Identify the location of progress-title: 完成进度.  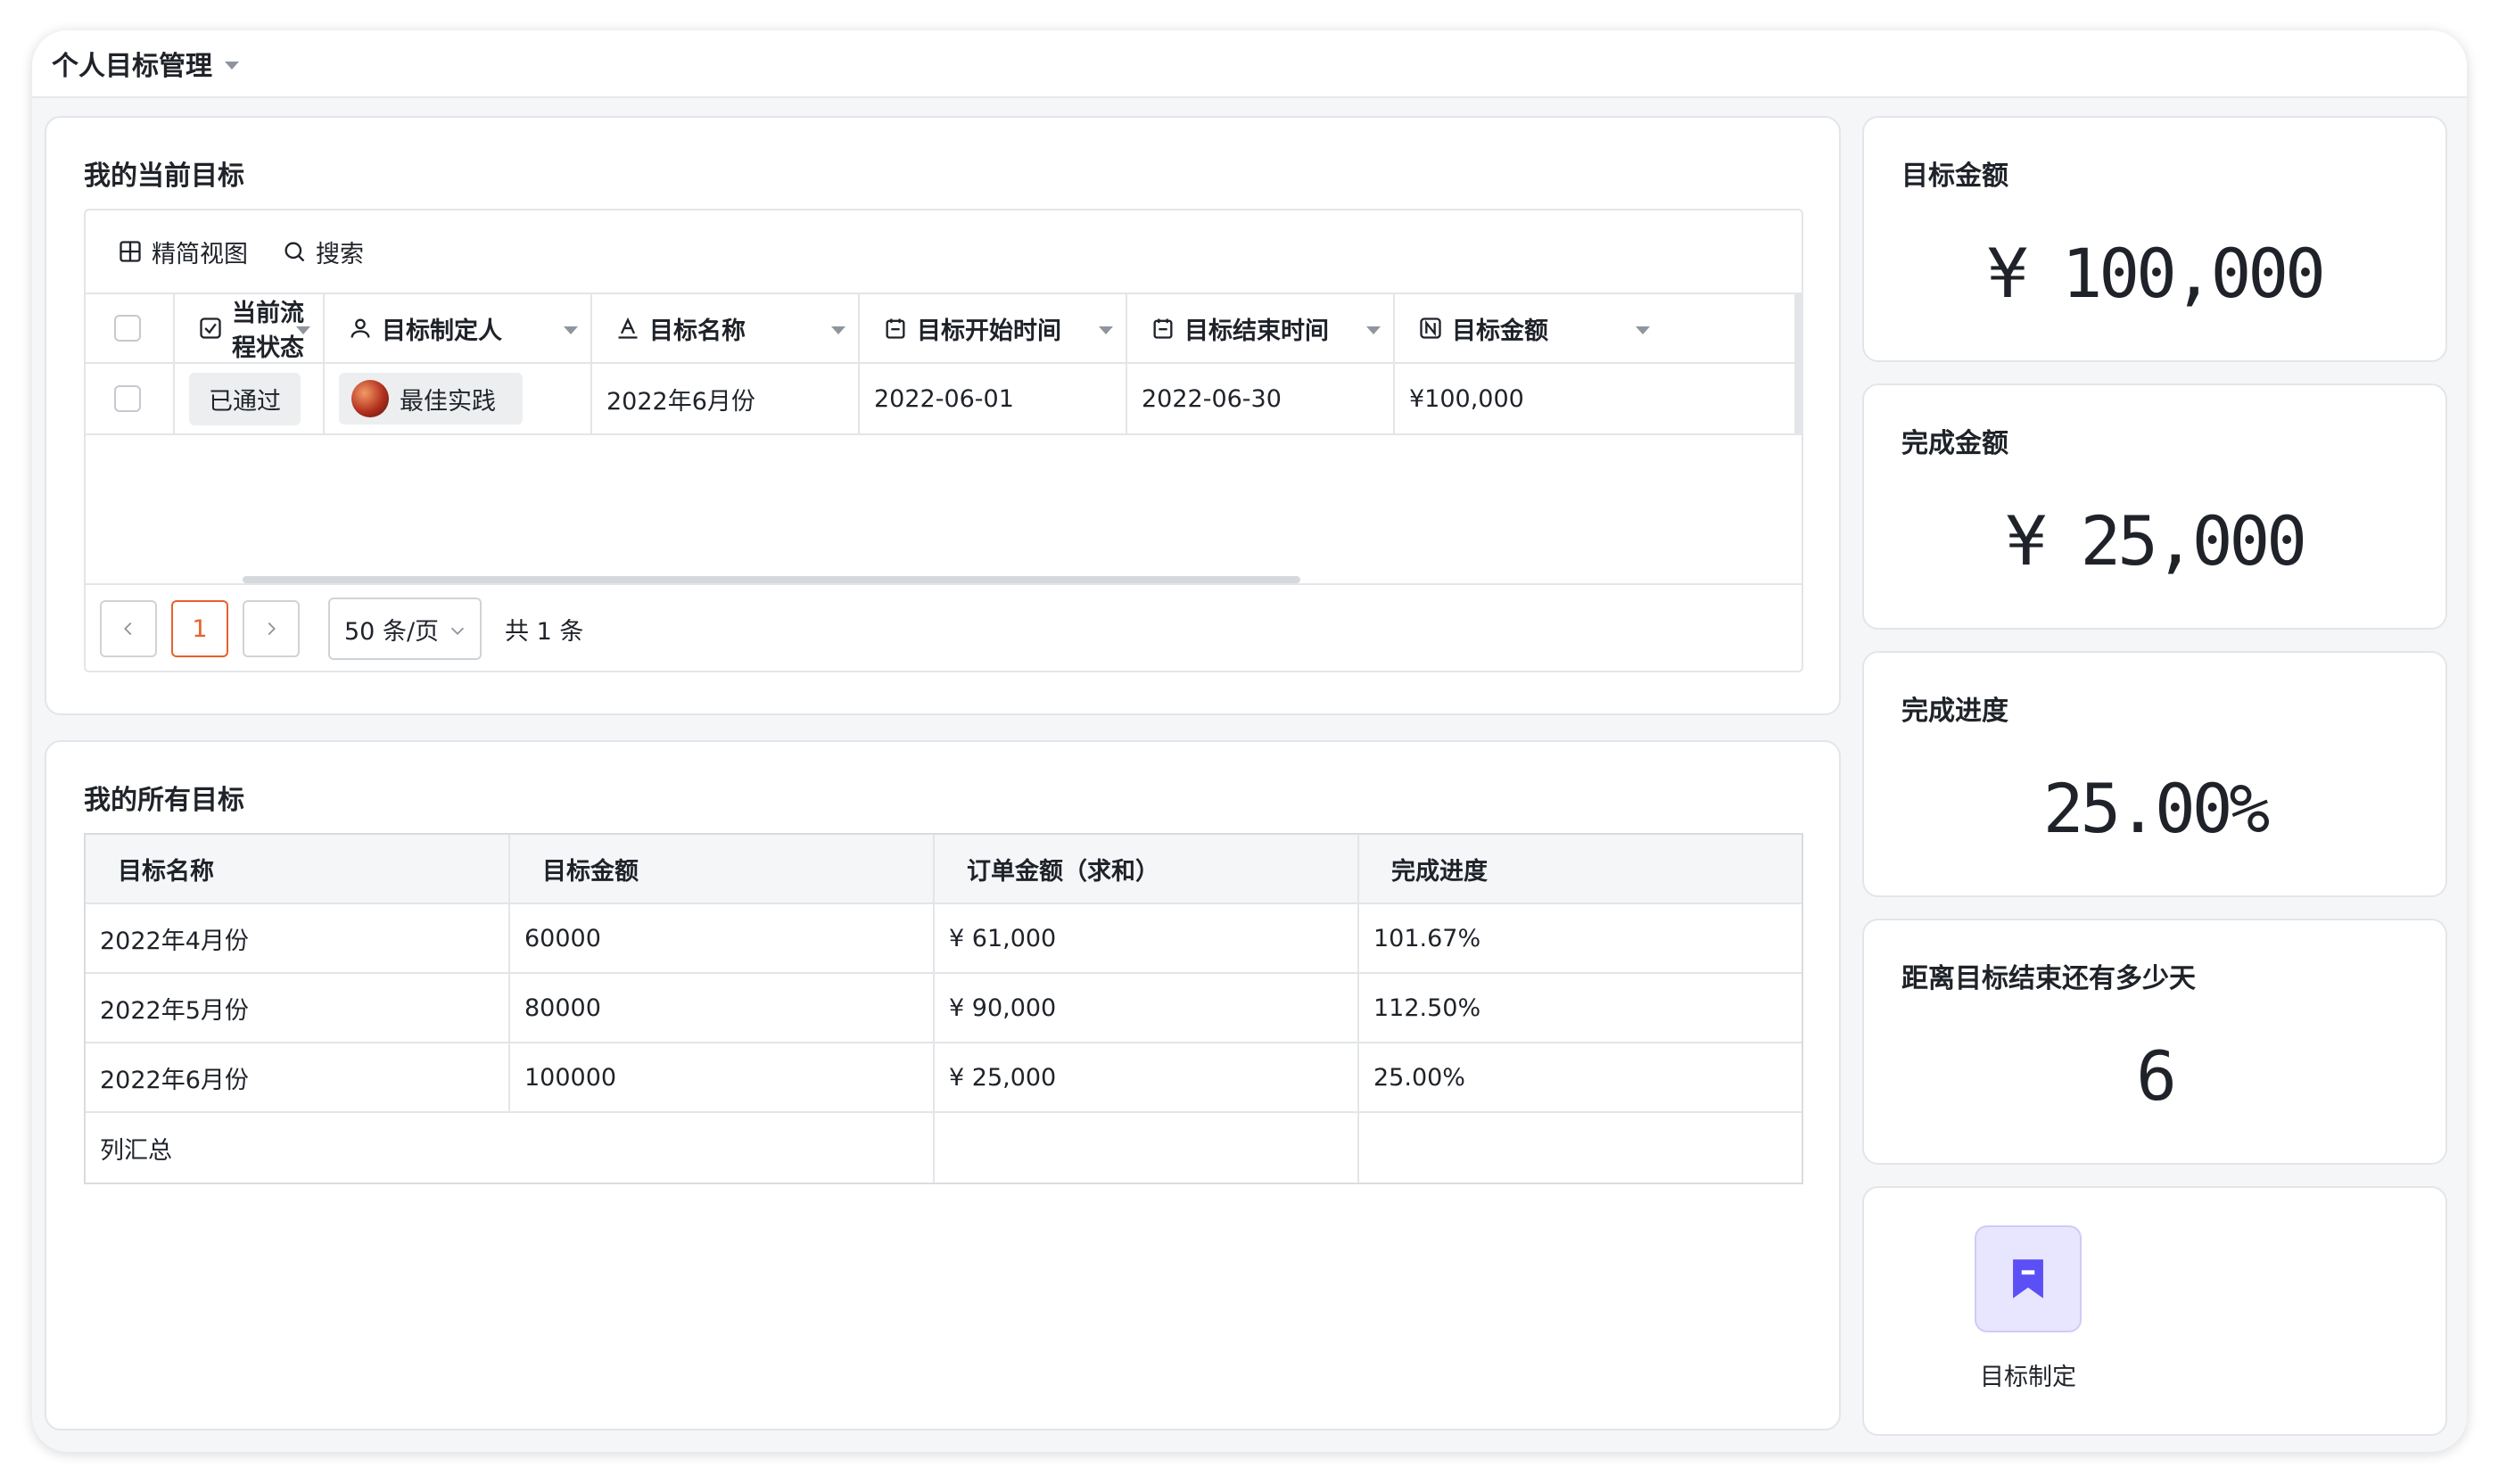
(1954, 711).